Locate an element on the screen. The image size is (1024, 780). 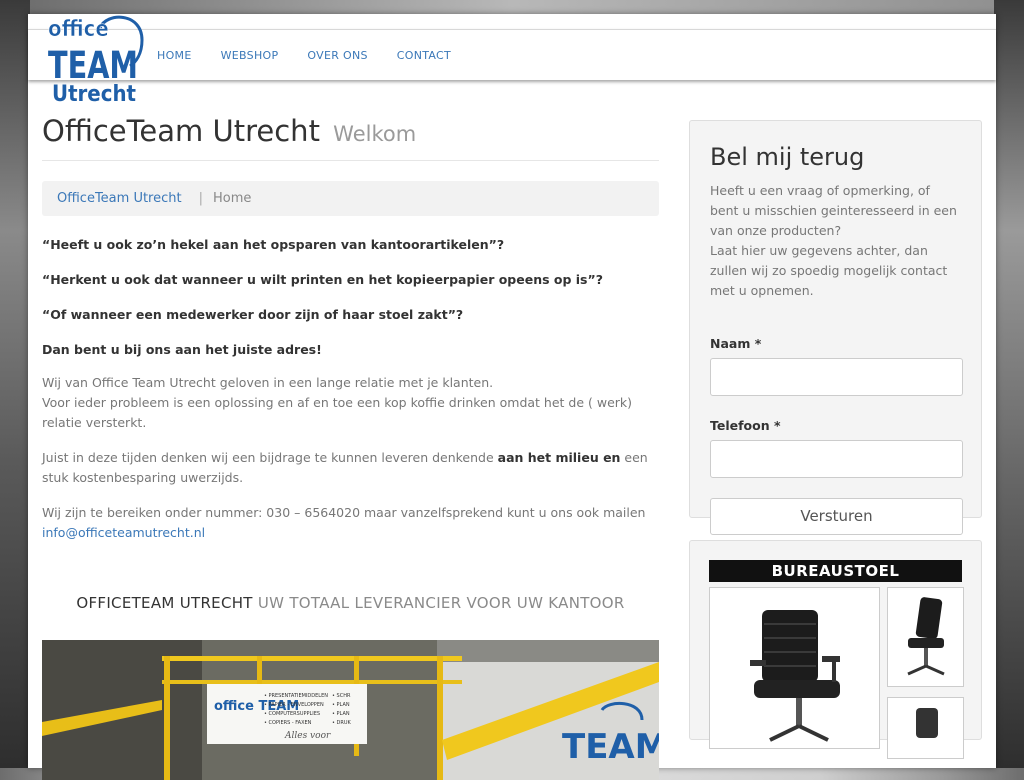
product-banner: BUREAUSTOEL is located at coordinates (835, 571).